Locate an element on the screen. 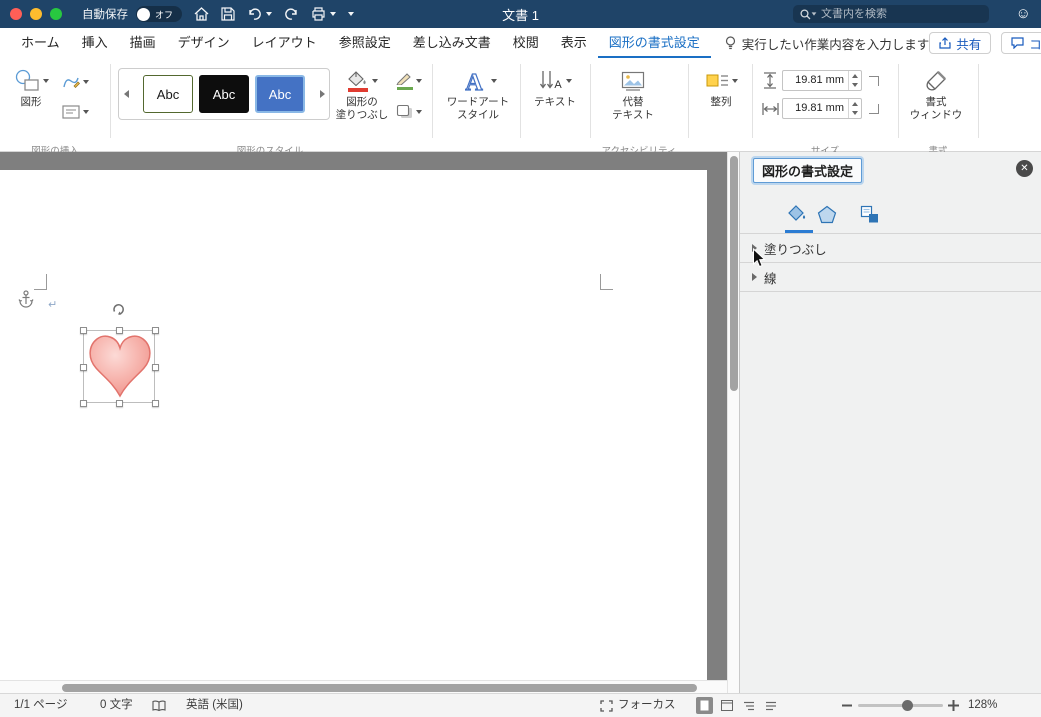 The image size is (1041, 717). resize-handle-e is located at coordinates (155, 367).